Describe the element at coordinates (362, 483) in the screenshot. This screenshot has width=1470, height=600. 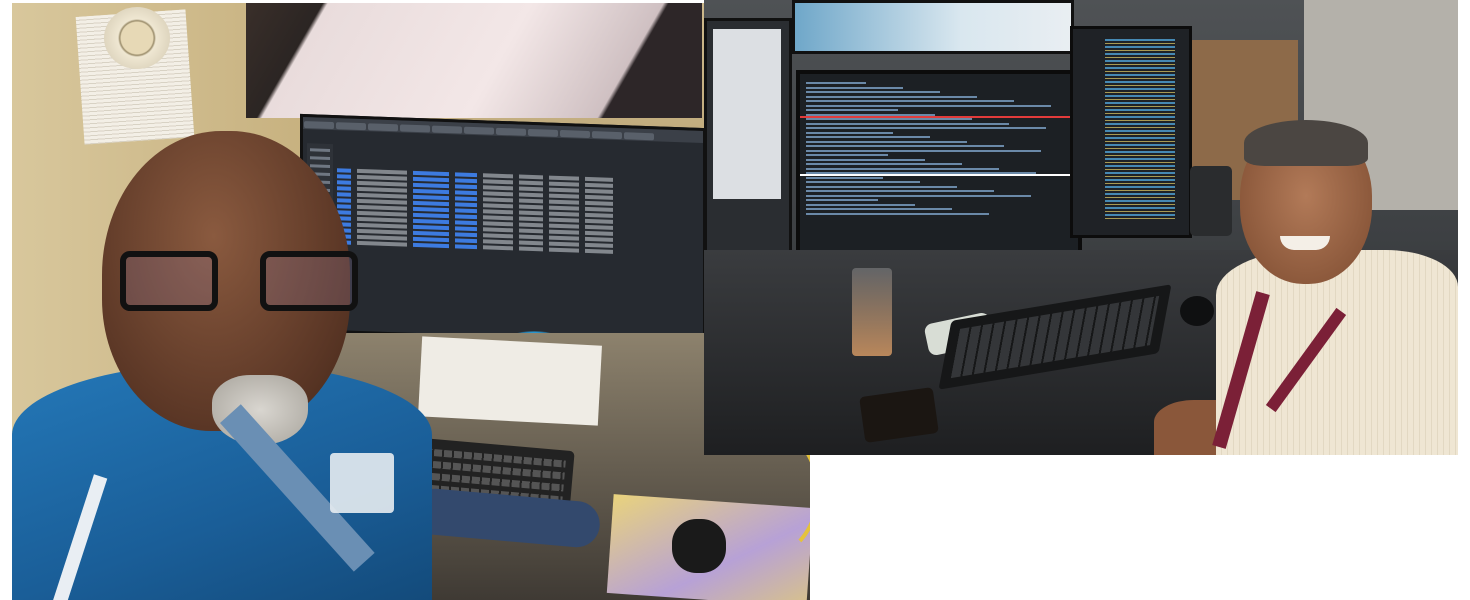
I see `shirt-logo` at that location.